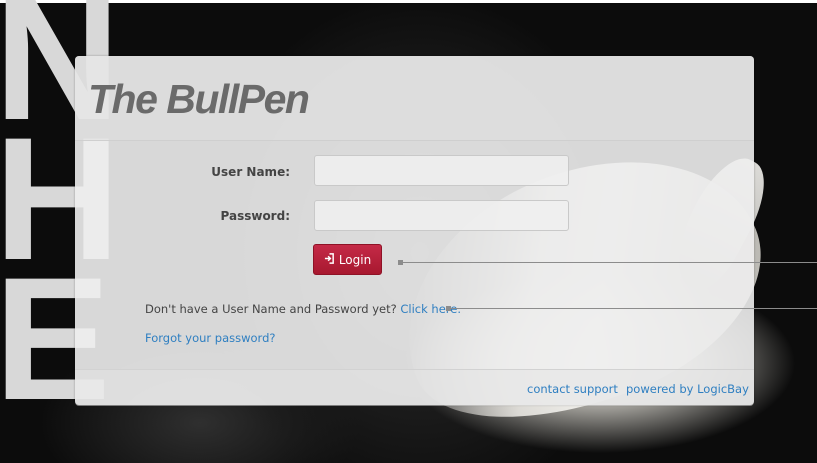  I want to click on card-footer: contact support powered by LogicBay, so click(414, 387).